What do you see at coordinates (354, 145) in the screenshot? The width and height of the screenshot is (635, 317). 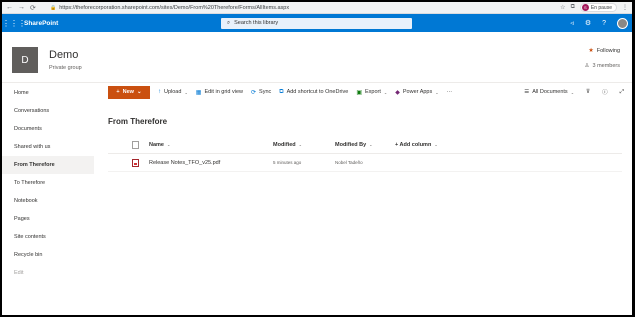 I see `column-modified-by: Modified By ⌄` at bounding box center [354, 145].